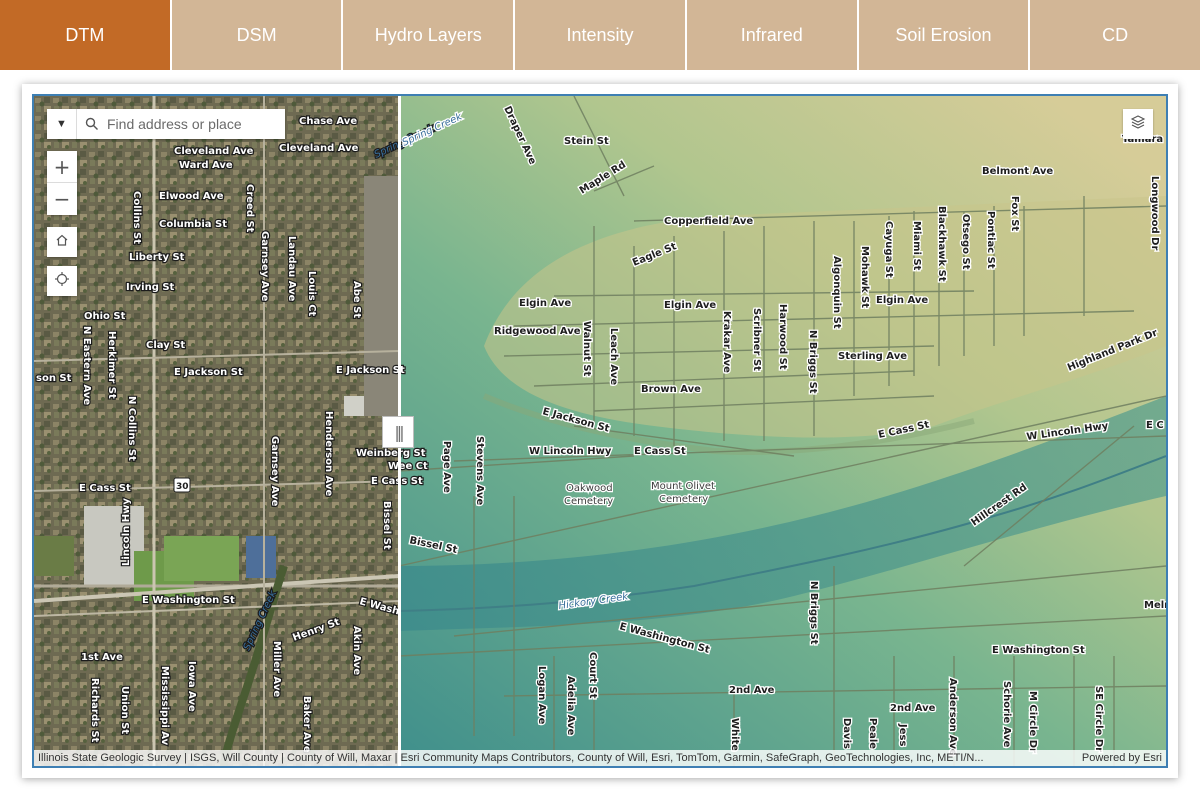 The height and width of the screenshot is (808, 1200). Describe the element at coordinates (206, 165) in the screenshot. I see `map-label: Ward Ave` at that location.